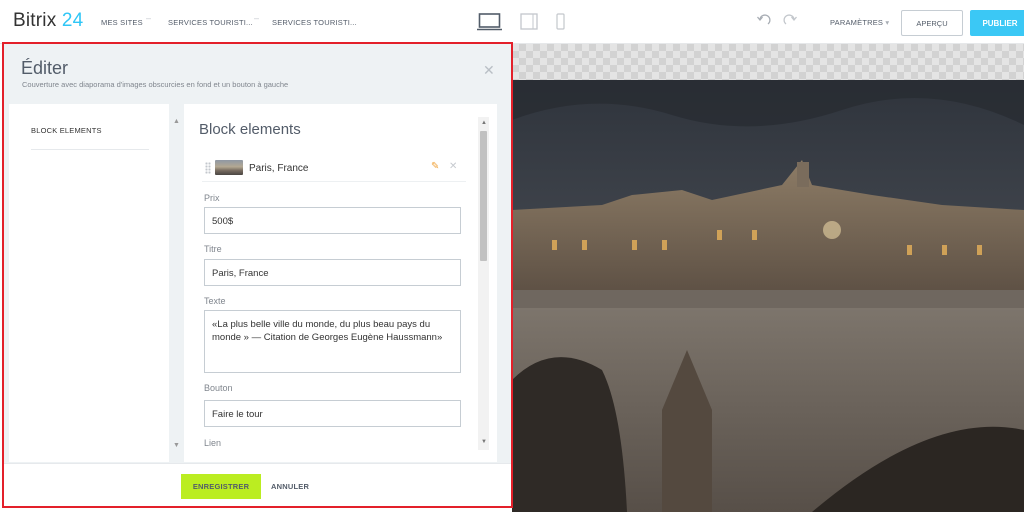 This screenshot has height=512, width=1024. Describe the element at coordinates (90, 138) in the screenshot. I see `sidebar-item-block-elements: BLOCK ELEMENTS` at that location.